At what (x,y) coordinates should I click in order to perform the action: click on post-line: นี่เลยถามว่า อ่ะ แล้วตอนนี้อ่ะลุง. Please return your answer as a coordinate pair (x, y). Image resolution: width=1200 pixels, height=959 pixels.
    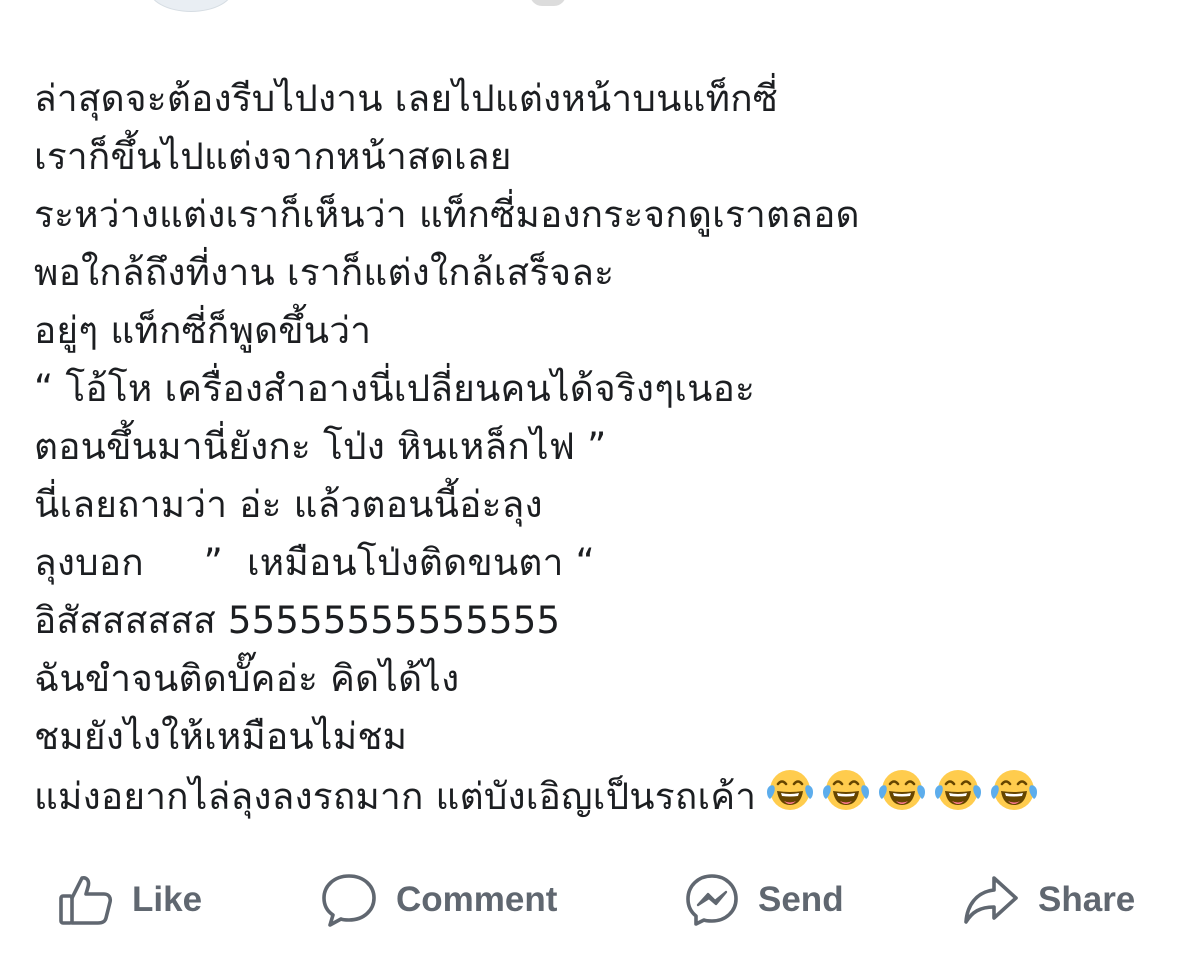
    Looking at the image, I should click on (288, 504).